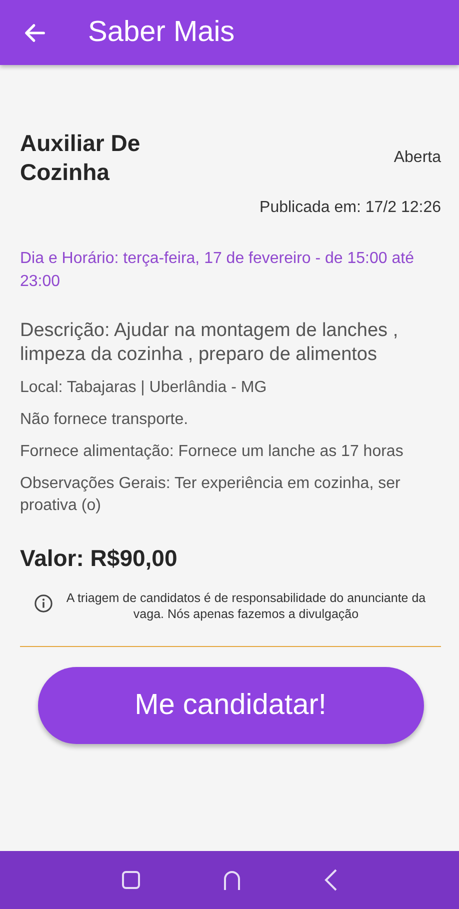 The width and height of the screenshot is (459, 909). Describe the element at coordinates (217, 270) in the screenshot. I see `schedule-text: Dia e Horário: terça-feira, 17 de fevereiro - de 15:00 até 23:00` at that location.